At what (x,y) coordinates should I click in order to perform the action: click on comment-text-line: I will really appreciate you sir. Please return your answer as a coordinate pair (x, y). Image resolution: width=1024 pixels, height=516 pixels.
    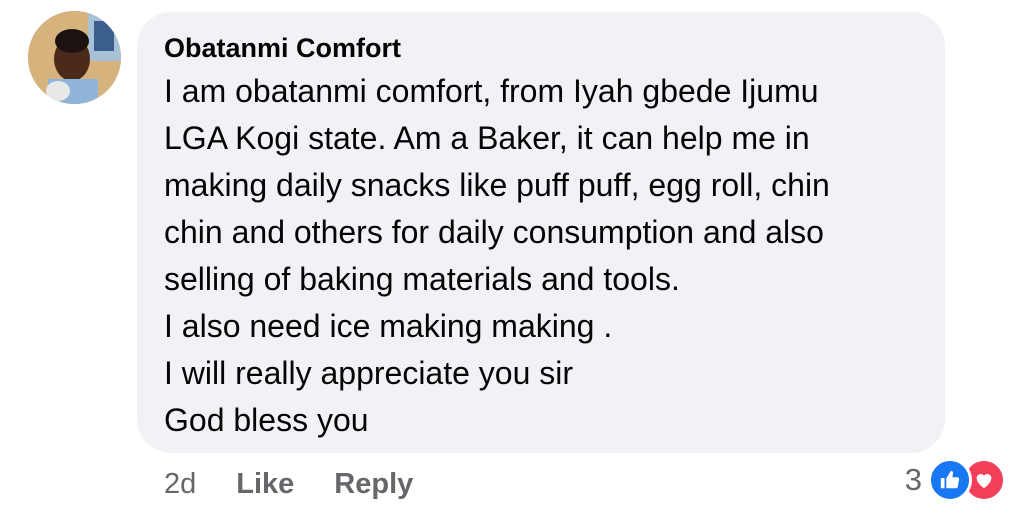
    Looking at the image, I should click on (369, 373).